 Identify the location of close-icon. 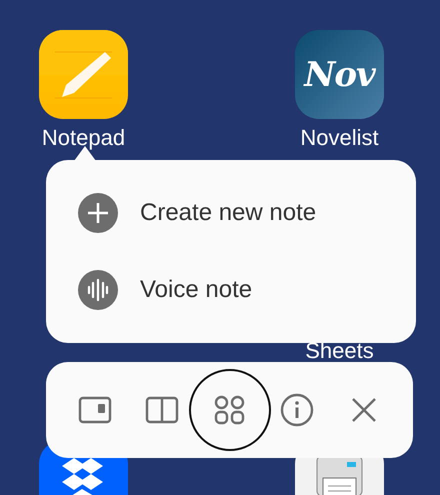
(364, 410).